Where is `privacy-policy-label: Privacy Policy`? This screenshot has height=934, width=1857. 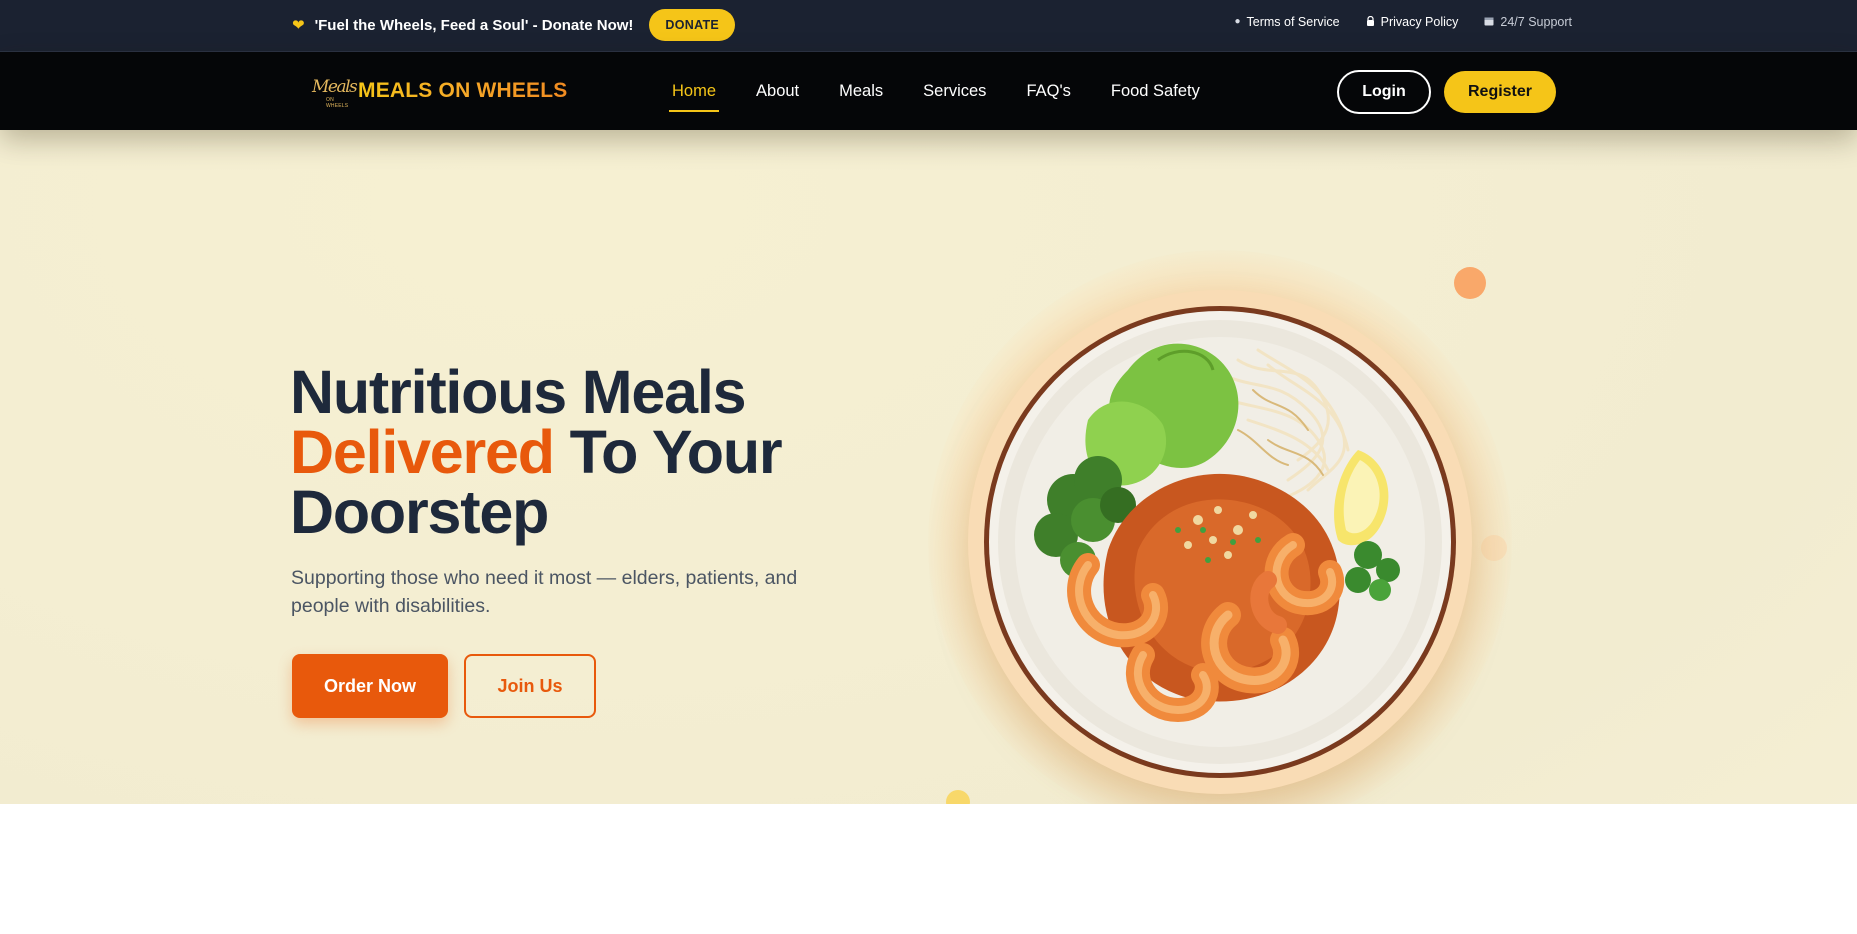 privacy-policy-label: Privacy Policy is located at coordinates (1419, 22).